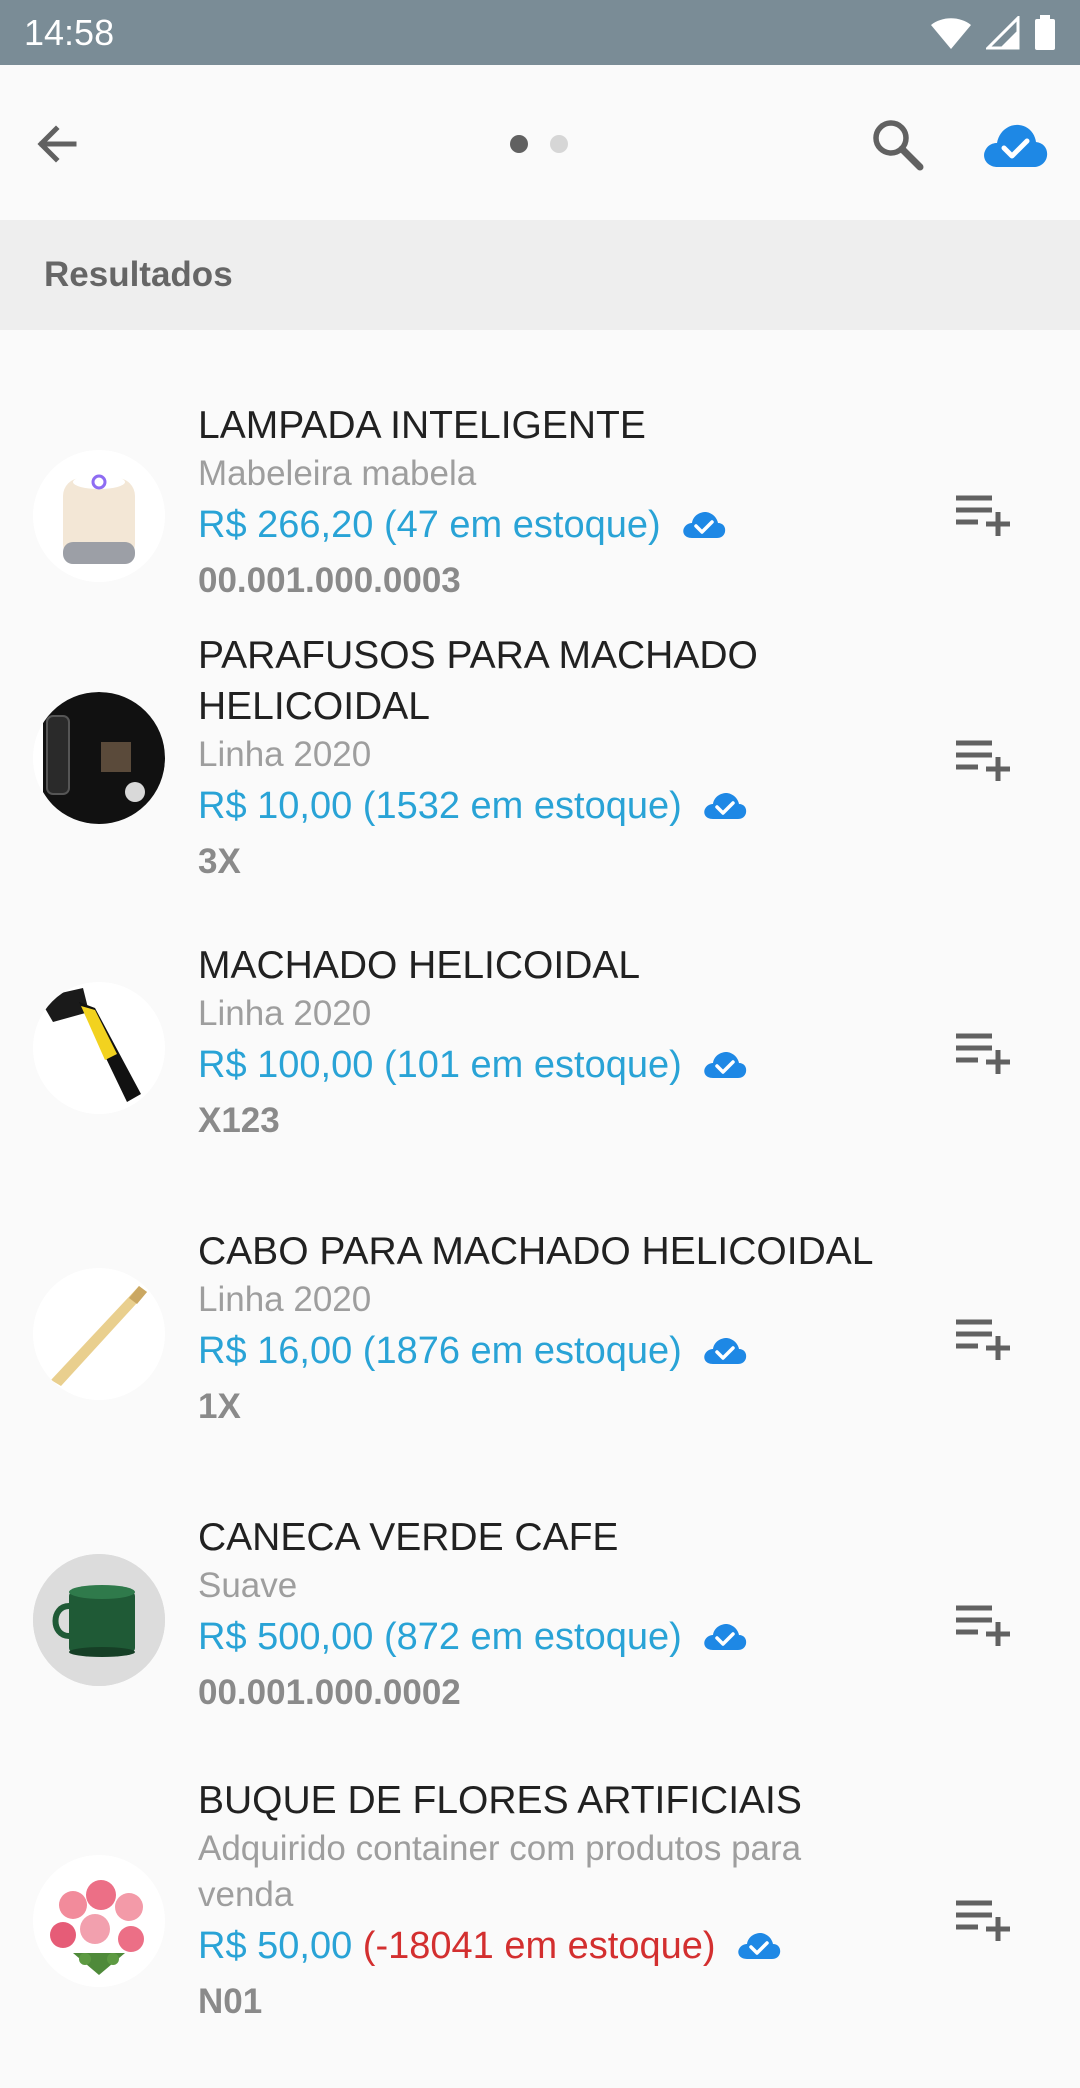 The width and height of the screenshot is (1080, 2088). I want to click on product-code: 3X, so click(219, 861).